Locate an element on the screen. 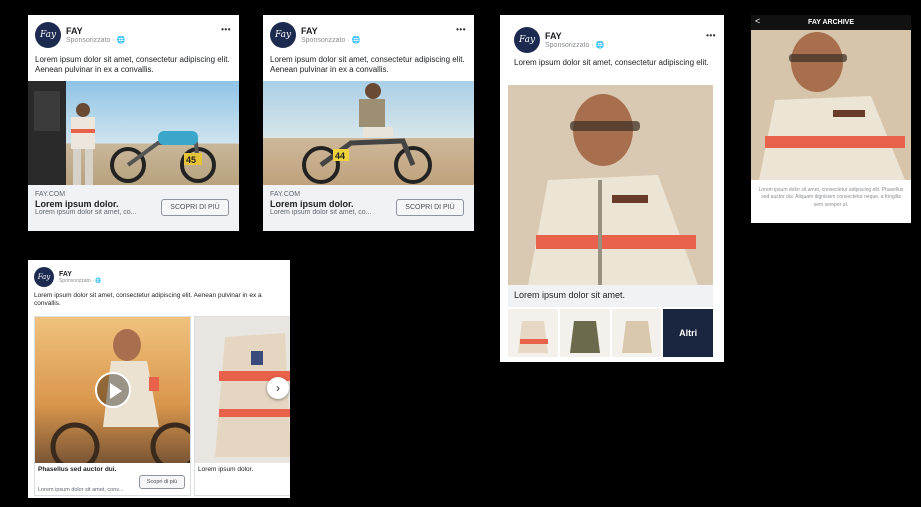  ad-header: Fay FAY Sponsorizzato · 🌐 is located at coordinates (159, 274).